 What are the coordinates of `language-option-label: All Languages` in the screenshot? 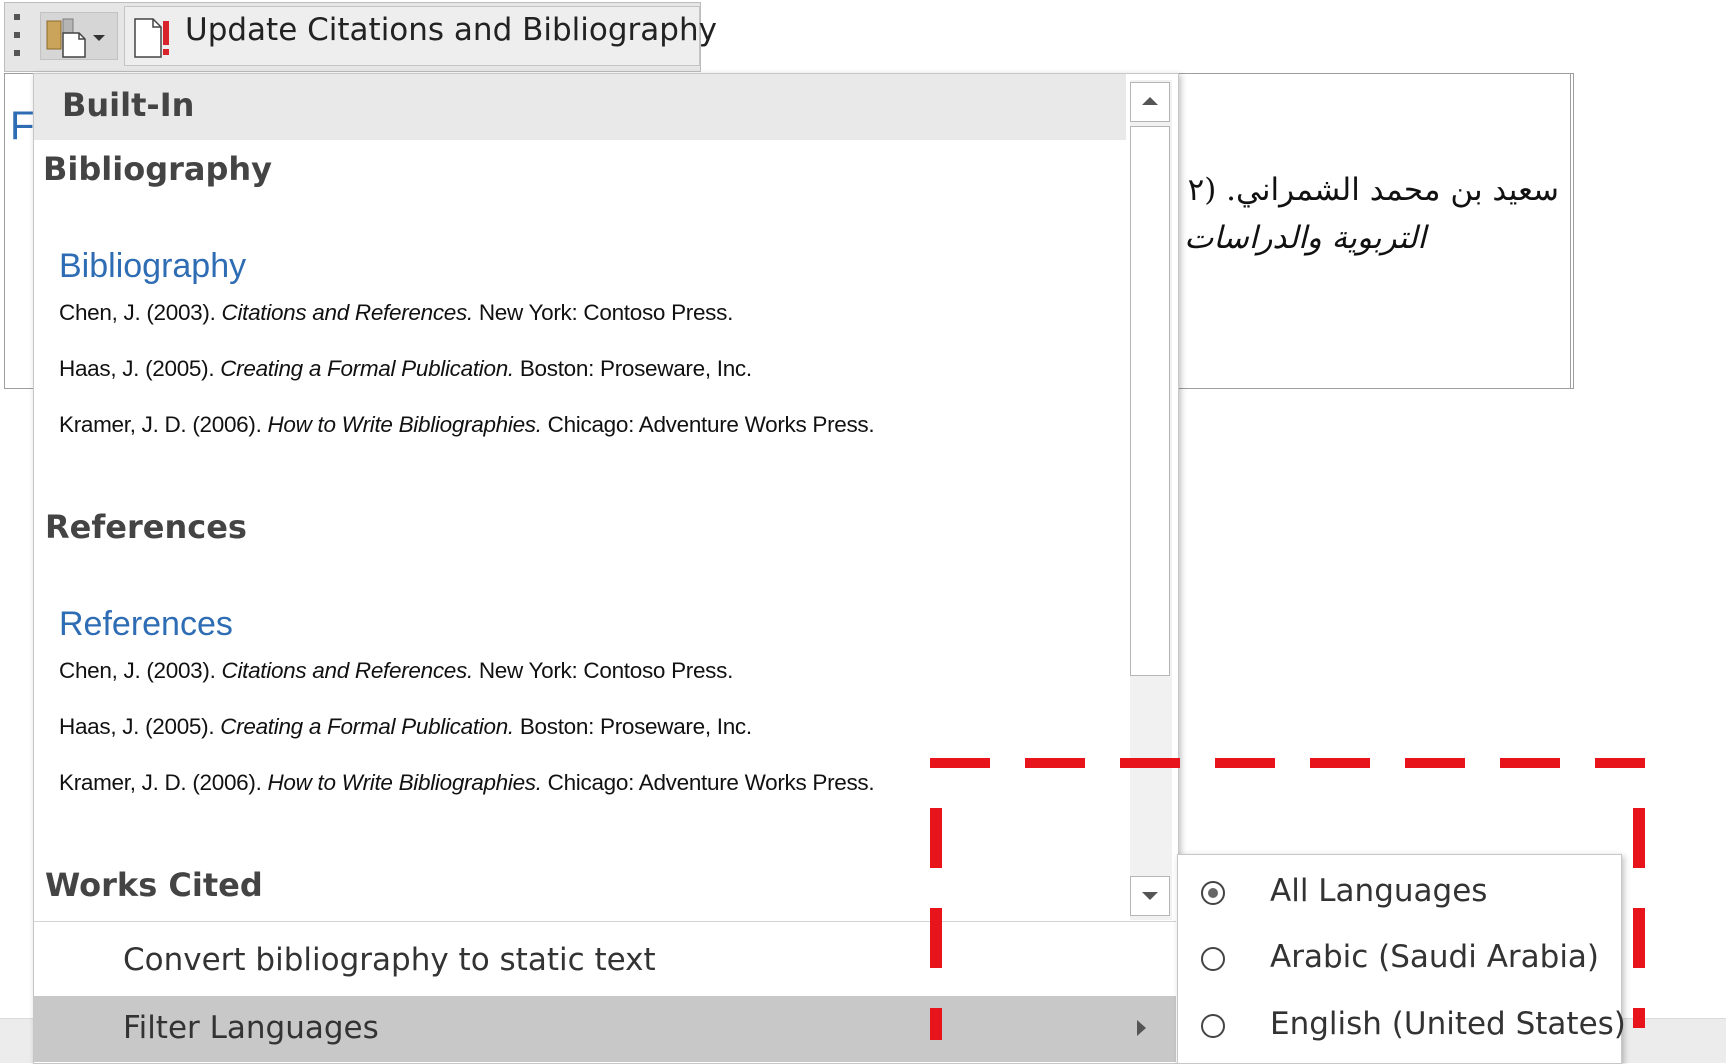 It's located at (1379, 891).